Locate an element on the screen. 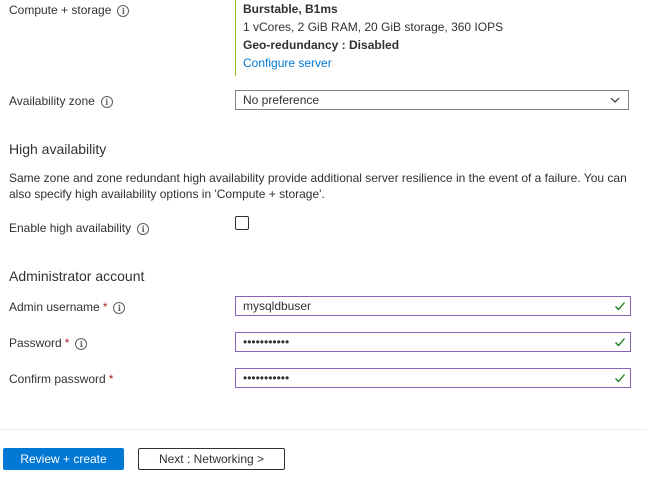 The width and height of the screenshot is (647, 477). confirm-password-label: Confirm password * is located at coordinates (61, 379).